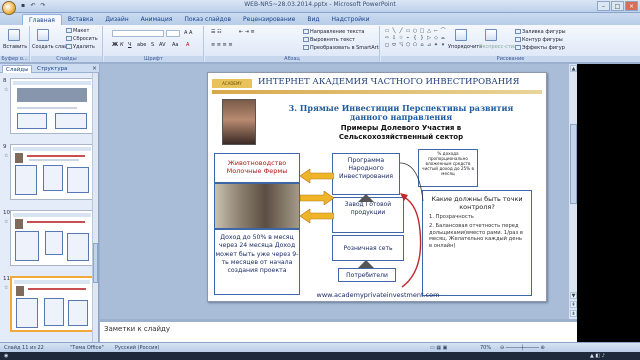 Image resolution: width=640 pixels, height=360 pixels. Describe the element at coordinates (43, 35) in the screenshot. I see `new-slide-icon` at that location.